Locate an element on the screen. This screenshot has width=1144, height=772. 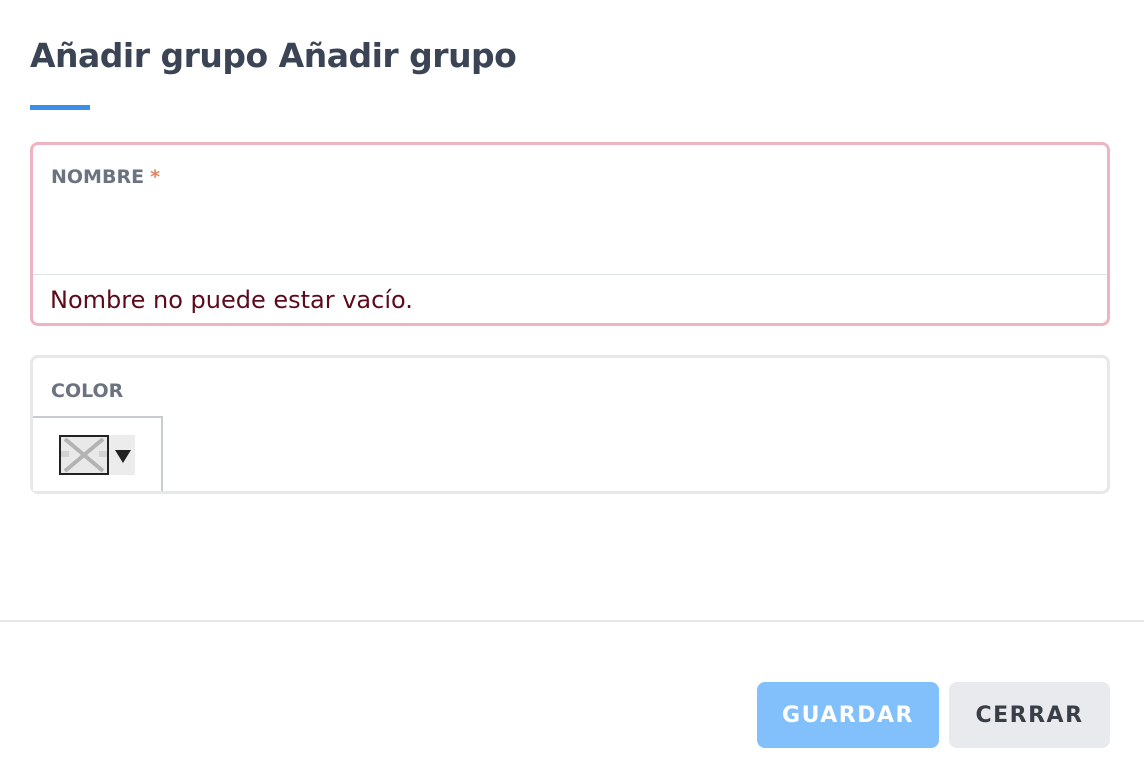
triangle-down-icon is located at coordinates (123, 456).